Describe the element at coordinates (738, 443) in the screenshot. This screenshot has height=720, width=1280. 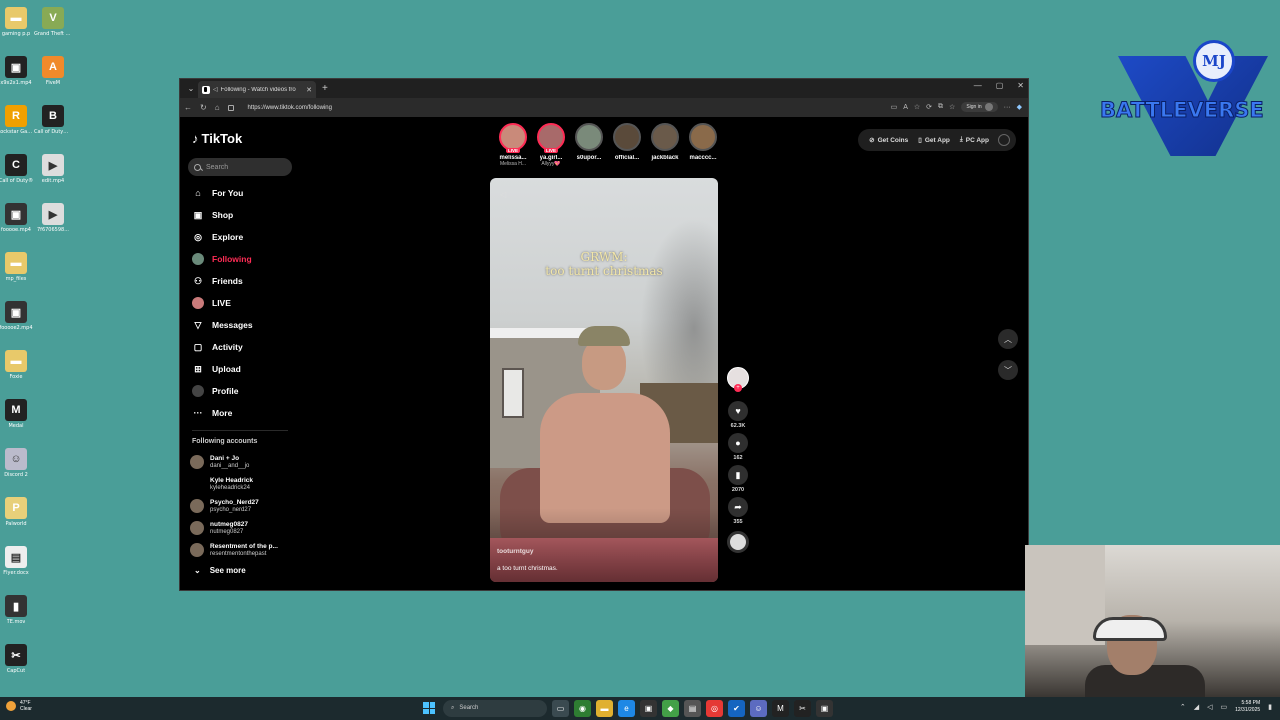
I see `comment-icon: ●` at that location.